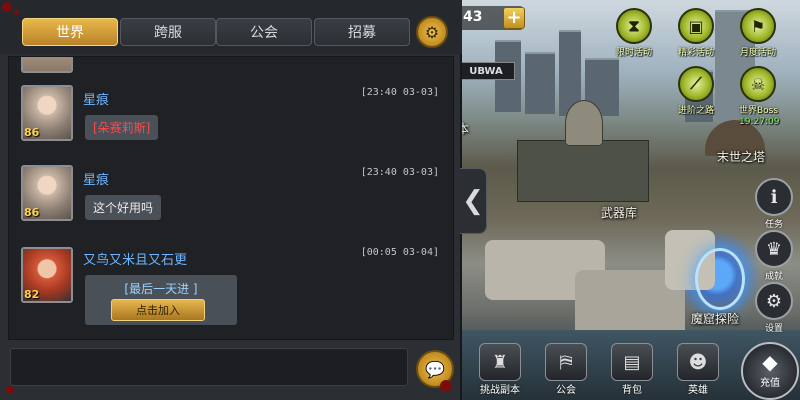 Image resolution: width=800 pixels, height=400 pixels. I want to click on tab-cross-server: 跨服, so click(168, 32).